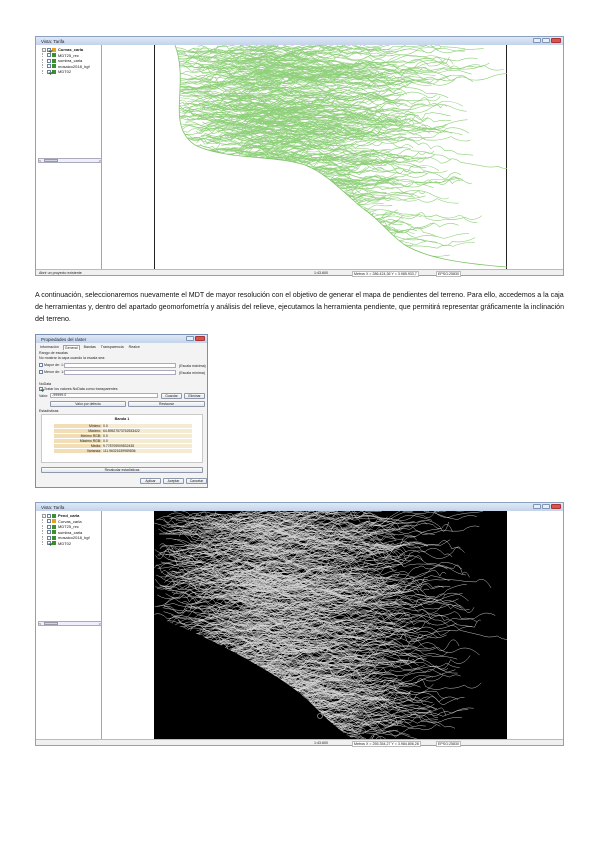  What do you see at coordinates (54, 372) in the screenshot?
I see `less-than-label: Menor de: 1:` at bounding box center [54, 372].